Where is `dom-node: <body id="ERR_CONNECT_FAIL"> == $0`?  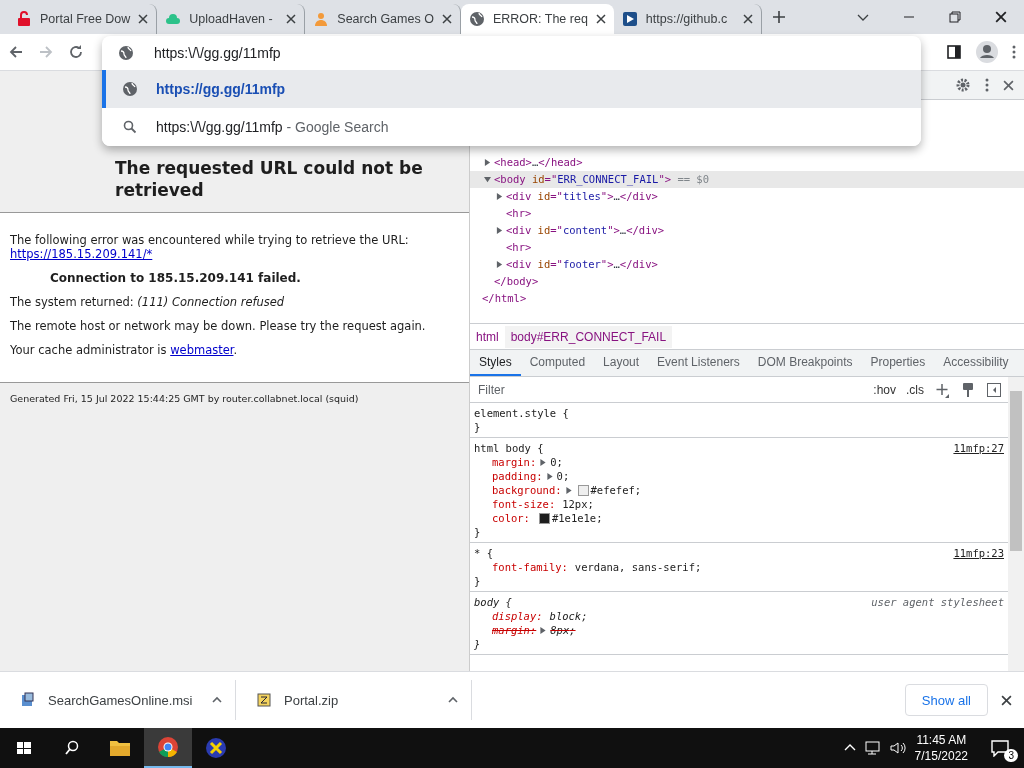 dom-node: <body id="ERR_CONNECT_FAIL"> == $0 is located at coordinates (747, 179).